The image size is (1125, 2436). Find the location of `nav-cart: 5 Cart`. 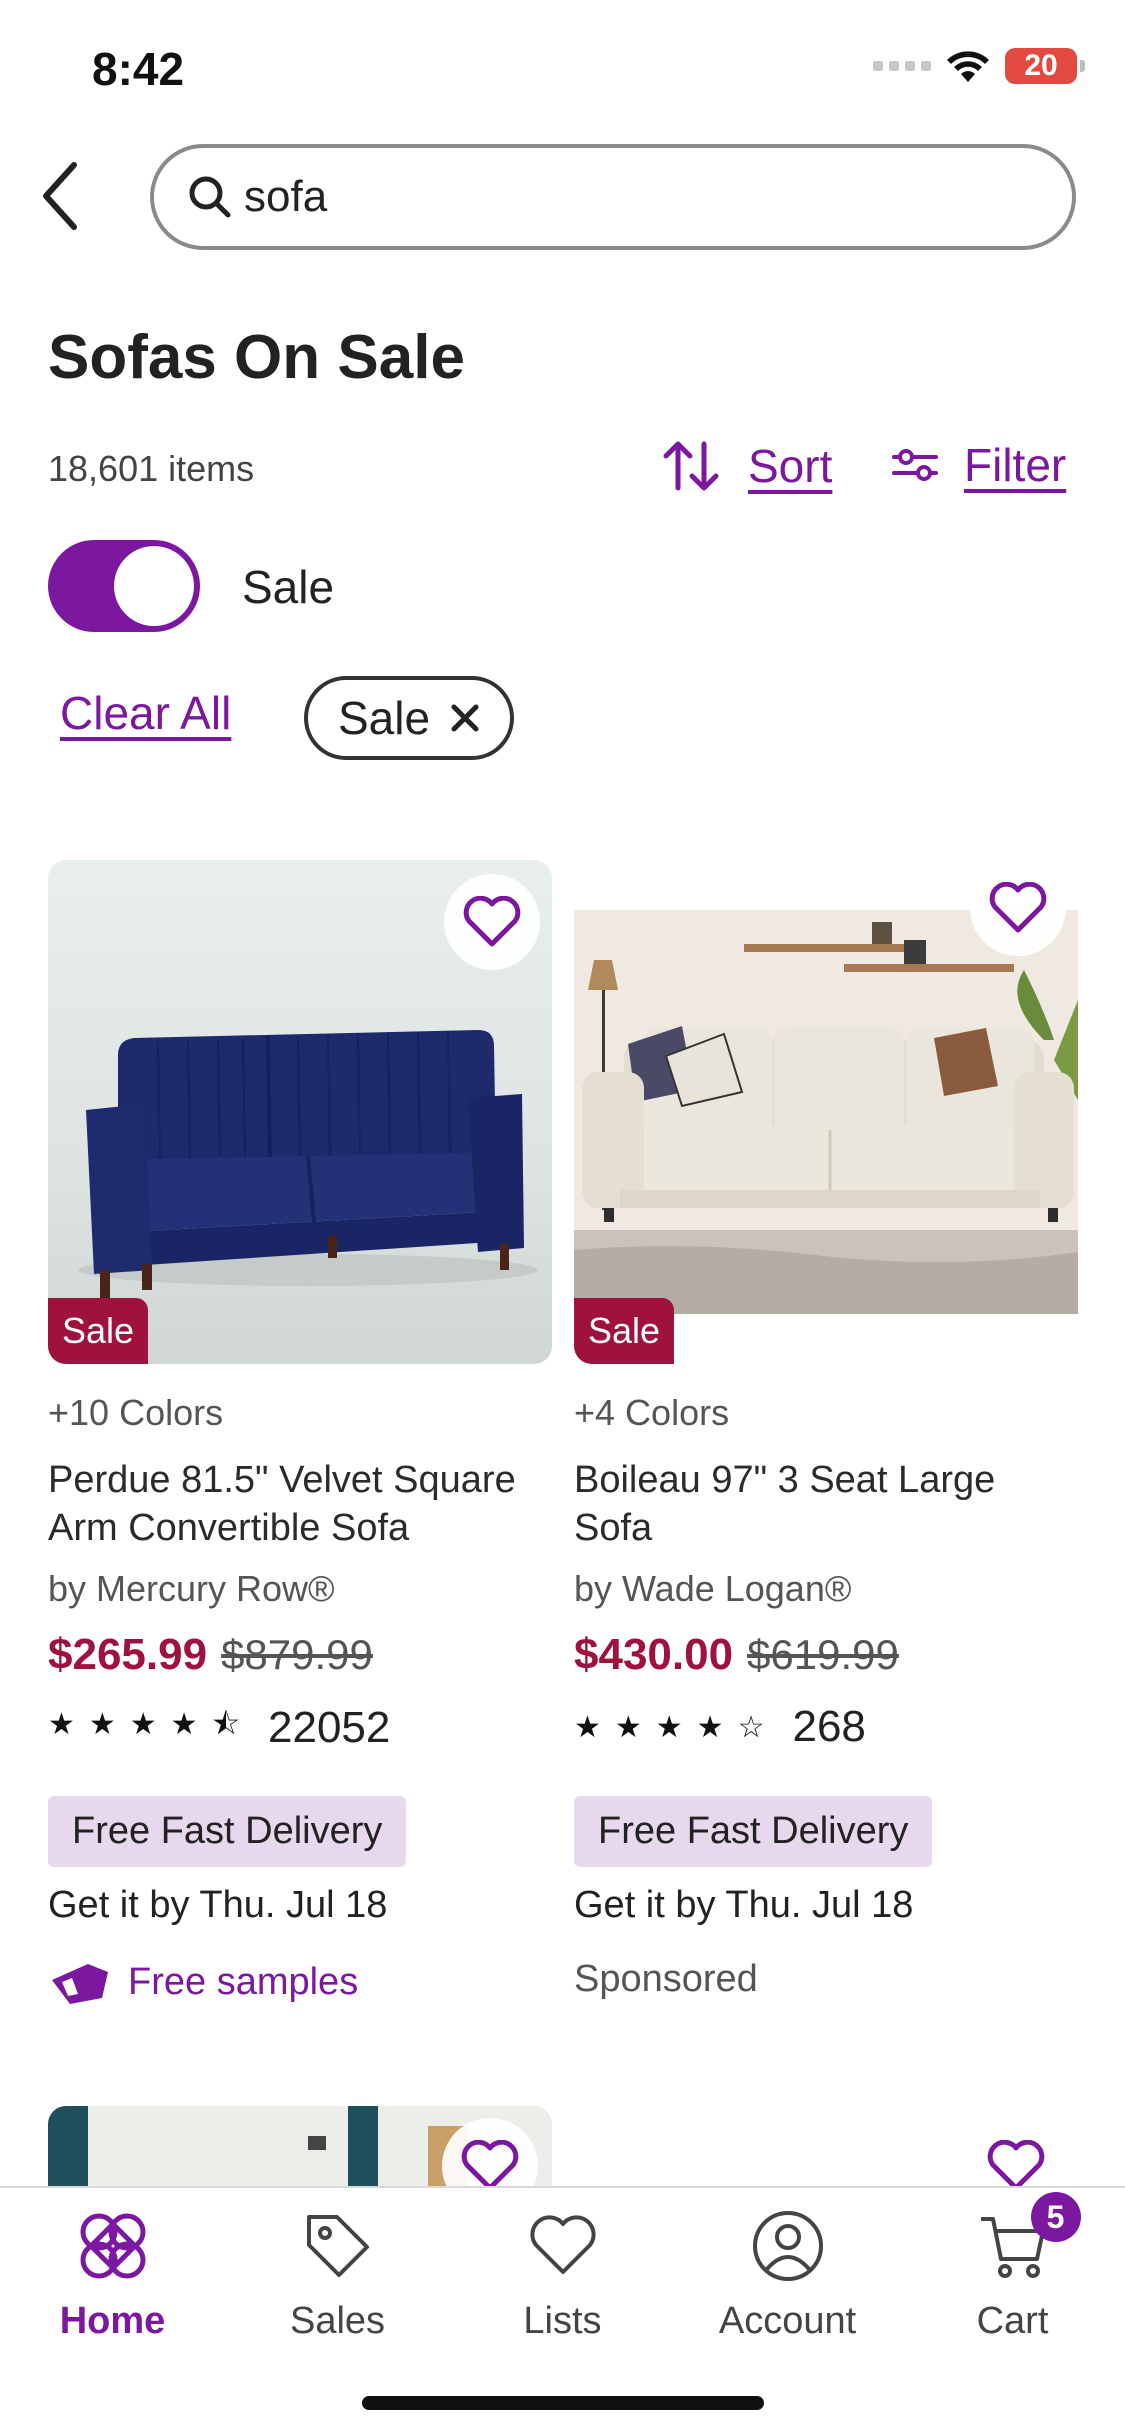

nav-cart: 5 Cart is located at coordinates (1012, 2267).